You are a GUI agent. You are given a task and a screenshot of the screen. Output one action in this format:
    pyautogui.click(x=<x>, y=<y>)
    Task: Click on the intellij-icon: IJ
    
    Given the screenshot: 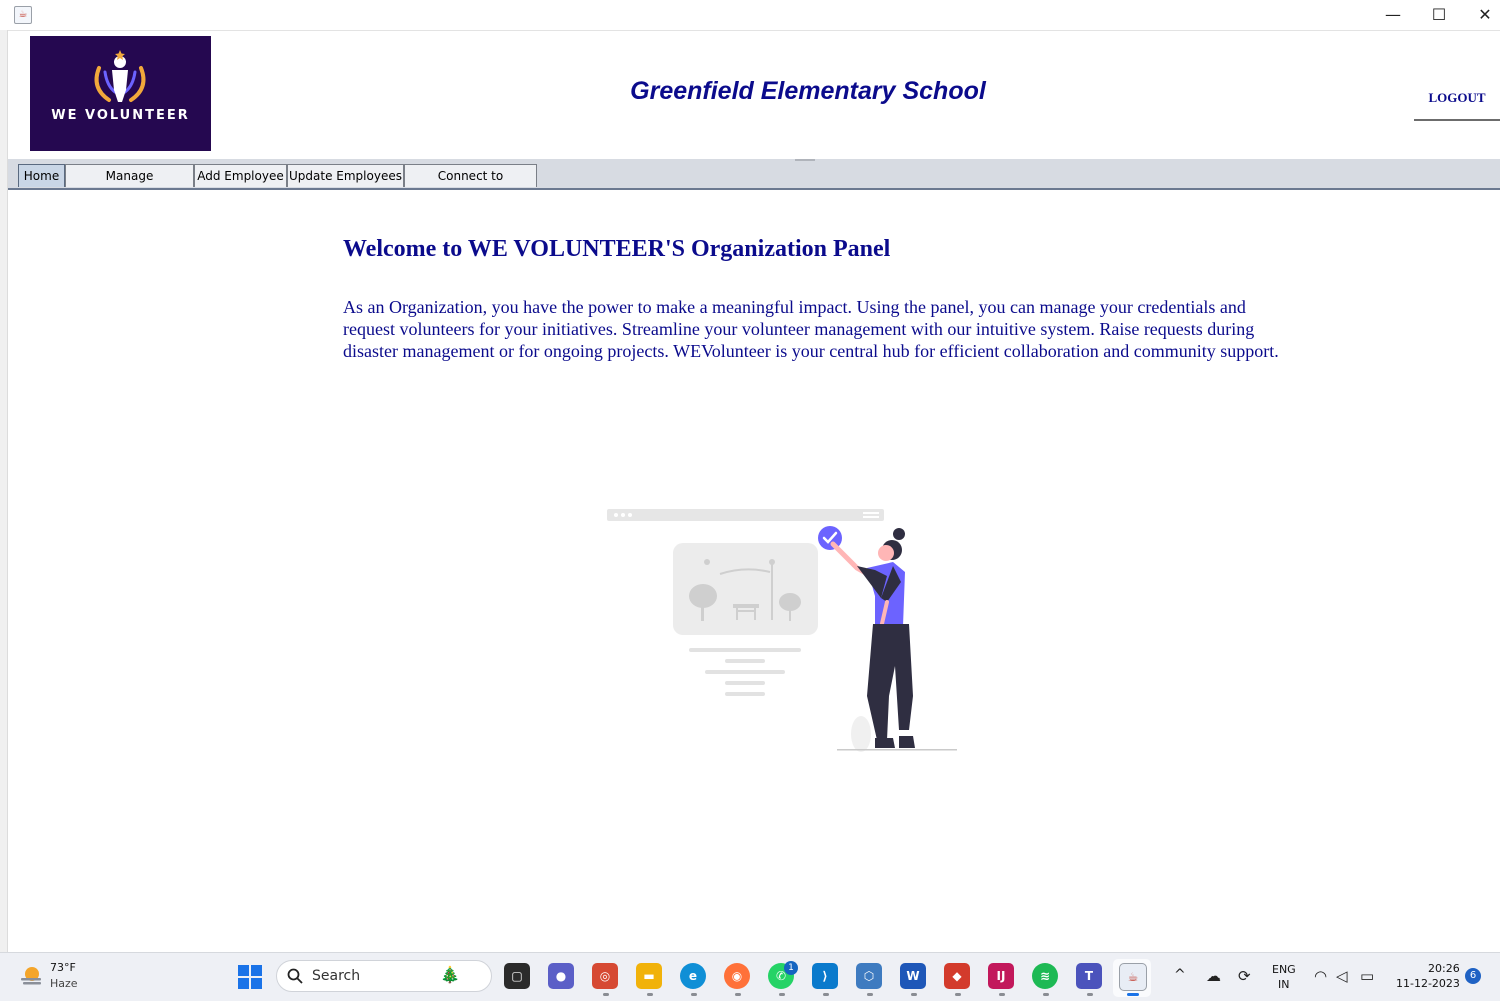 What is the action you would take?
    pyautogui.click(x=1001, y=976)
    